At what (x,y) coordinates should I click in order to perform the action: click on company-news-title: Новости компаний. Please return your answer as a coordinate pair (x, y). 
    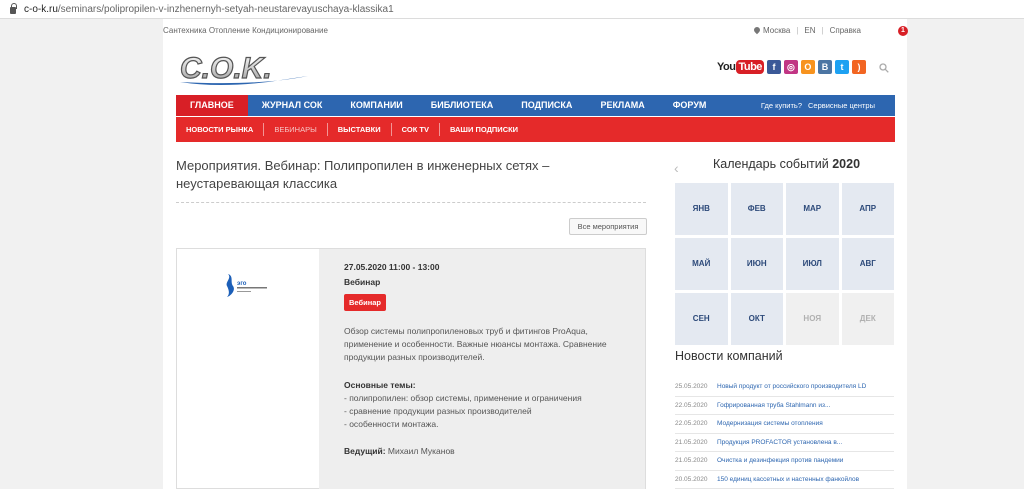
    Looking at the image, I should click on (729, 356).